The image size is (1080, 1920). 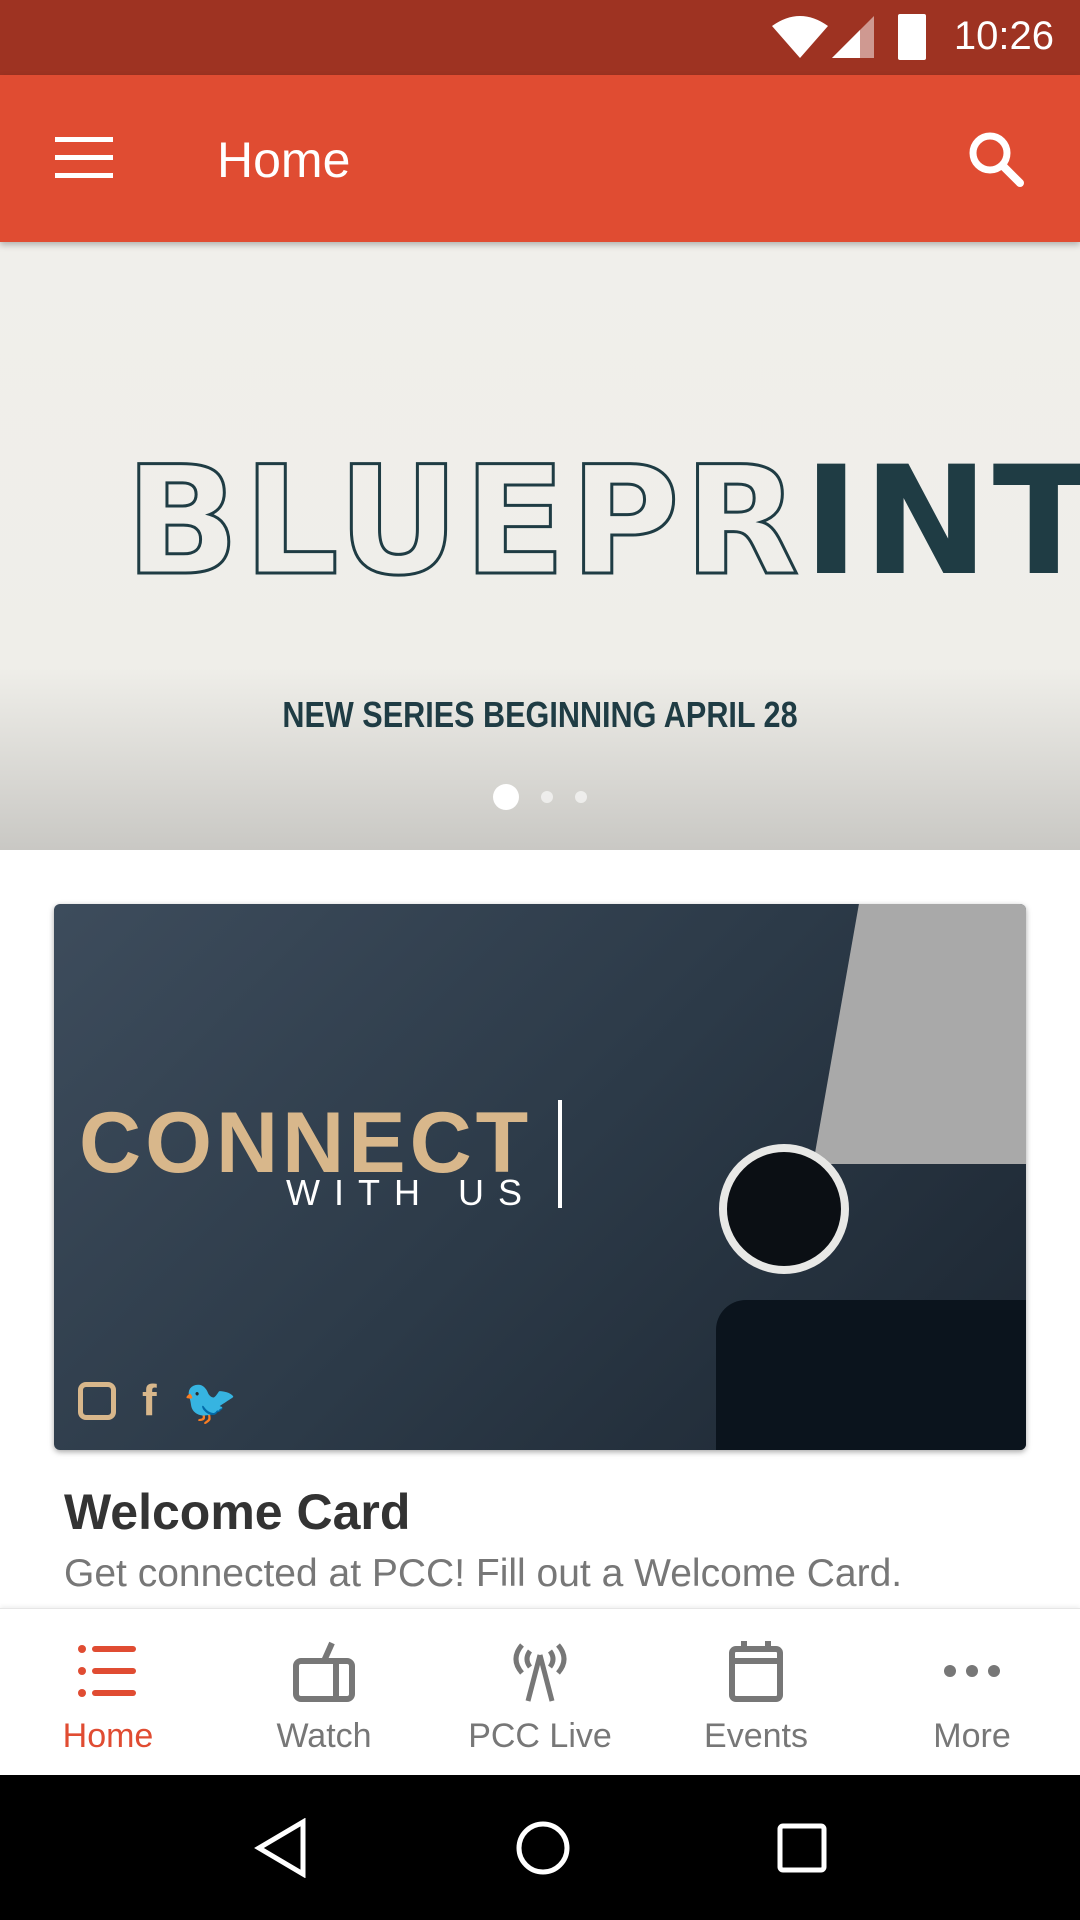 I want to click on card-image-subheading: WITH US, so click(x=411, y=1192).